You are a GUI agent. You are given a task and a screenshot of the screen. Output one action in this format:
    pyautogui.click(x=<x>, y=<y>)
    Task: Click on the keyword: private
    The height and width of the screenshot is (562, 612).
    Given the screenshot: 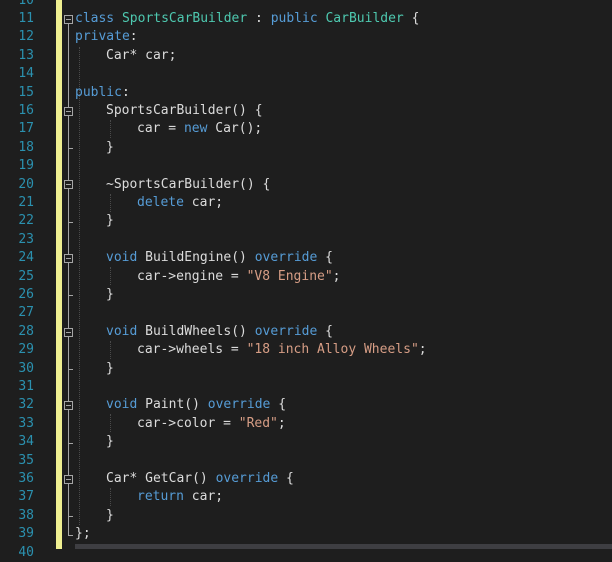 What is the action you would take?
    pyautogui.click(x=102, y=37)
    